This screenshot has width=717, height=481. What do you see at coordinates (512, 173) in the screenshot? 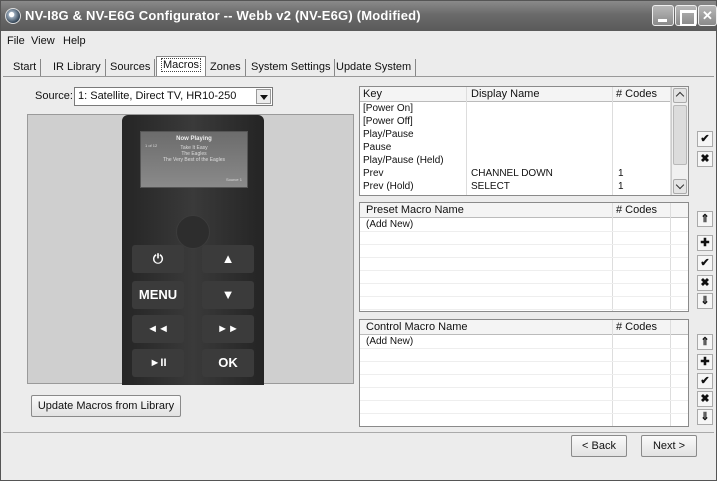
I see `cell-display: CHANNEL DOWN` at bounding box center [512, 173].